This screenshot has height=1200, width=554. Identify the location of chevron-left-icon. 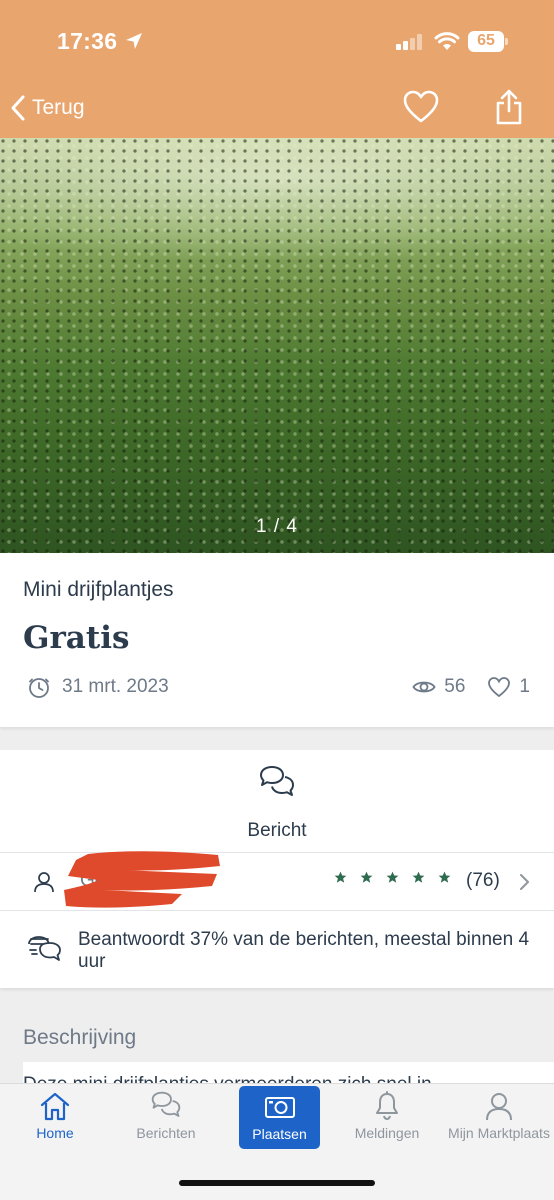
(18, 108).